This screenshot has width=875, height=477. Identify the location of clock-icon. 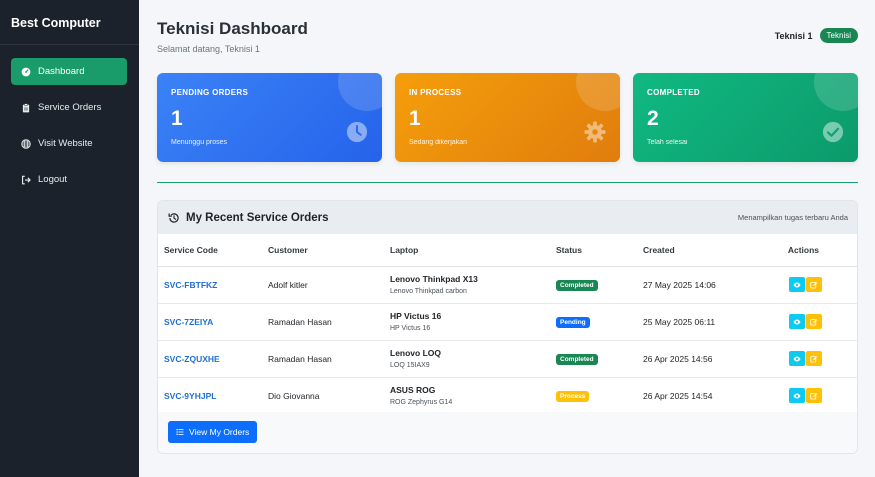
(357, 132).